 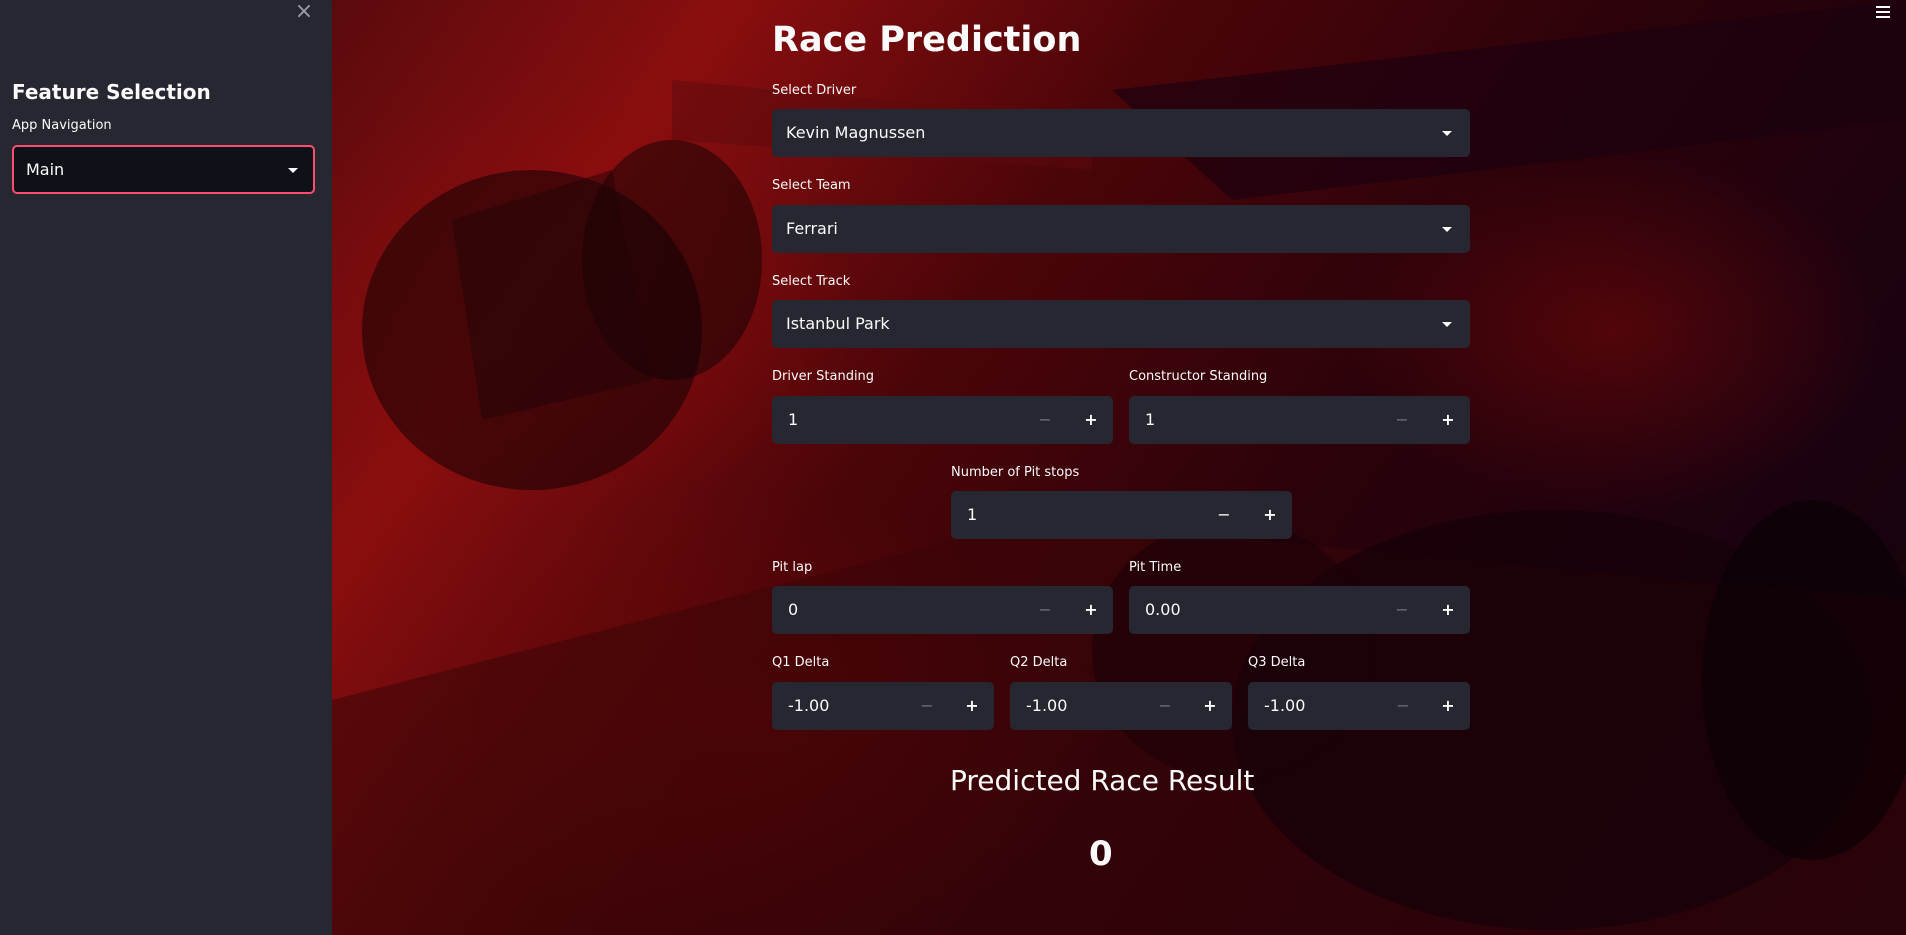 I want to click on select-driver-value: Kevin Magnussen, so click(x=856, y=132).